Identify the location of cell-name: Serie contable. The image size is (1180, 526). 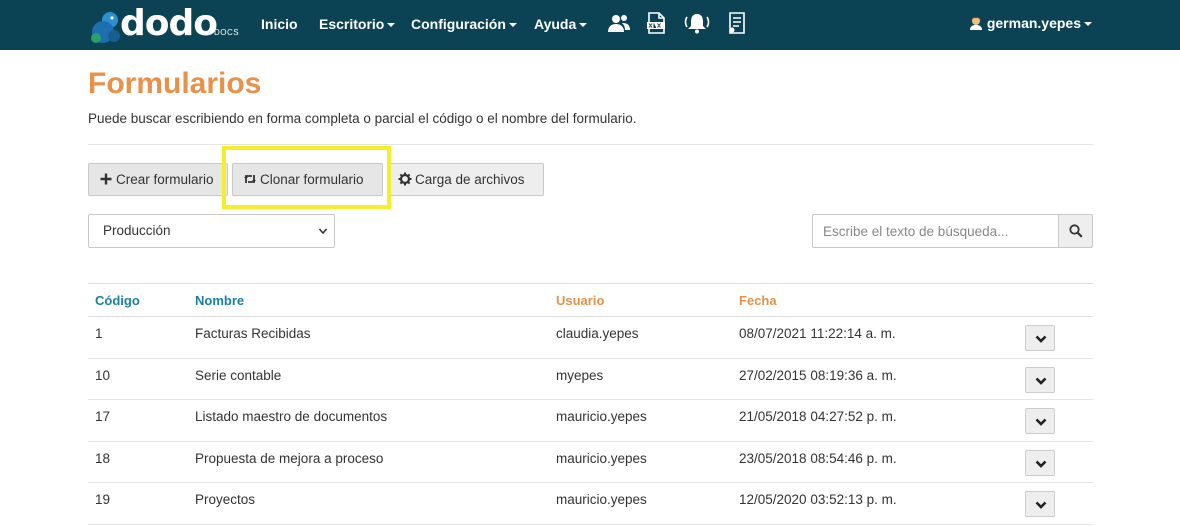
(238, 375).